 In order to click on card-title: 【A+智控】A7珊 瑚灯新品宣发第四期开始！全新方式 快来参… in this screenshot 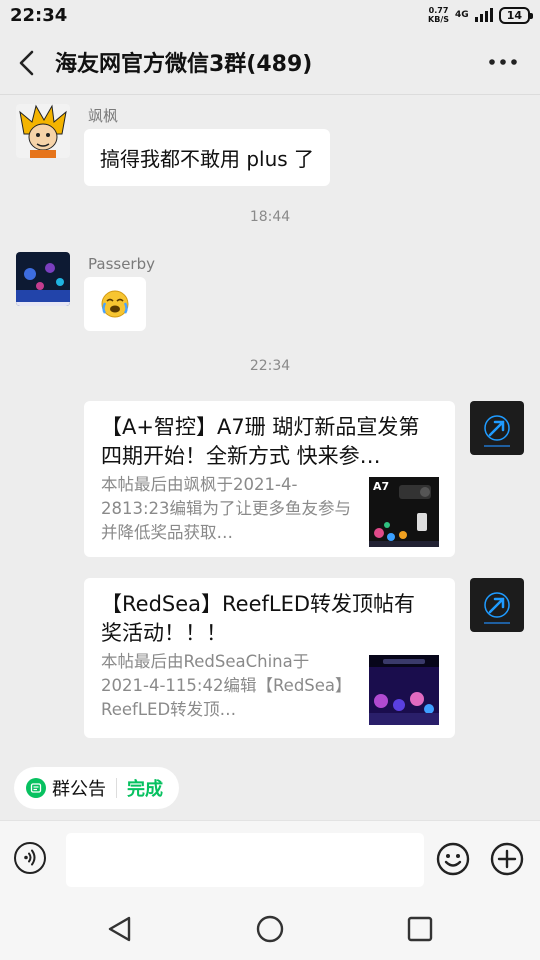, I will do `click(260, 441)`.